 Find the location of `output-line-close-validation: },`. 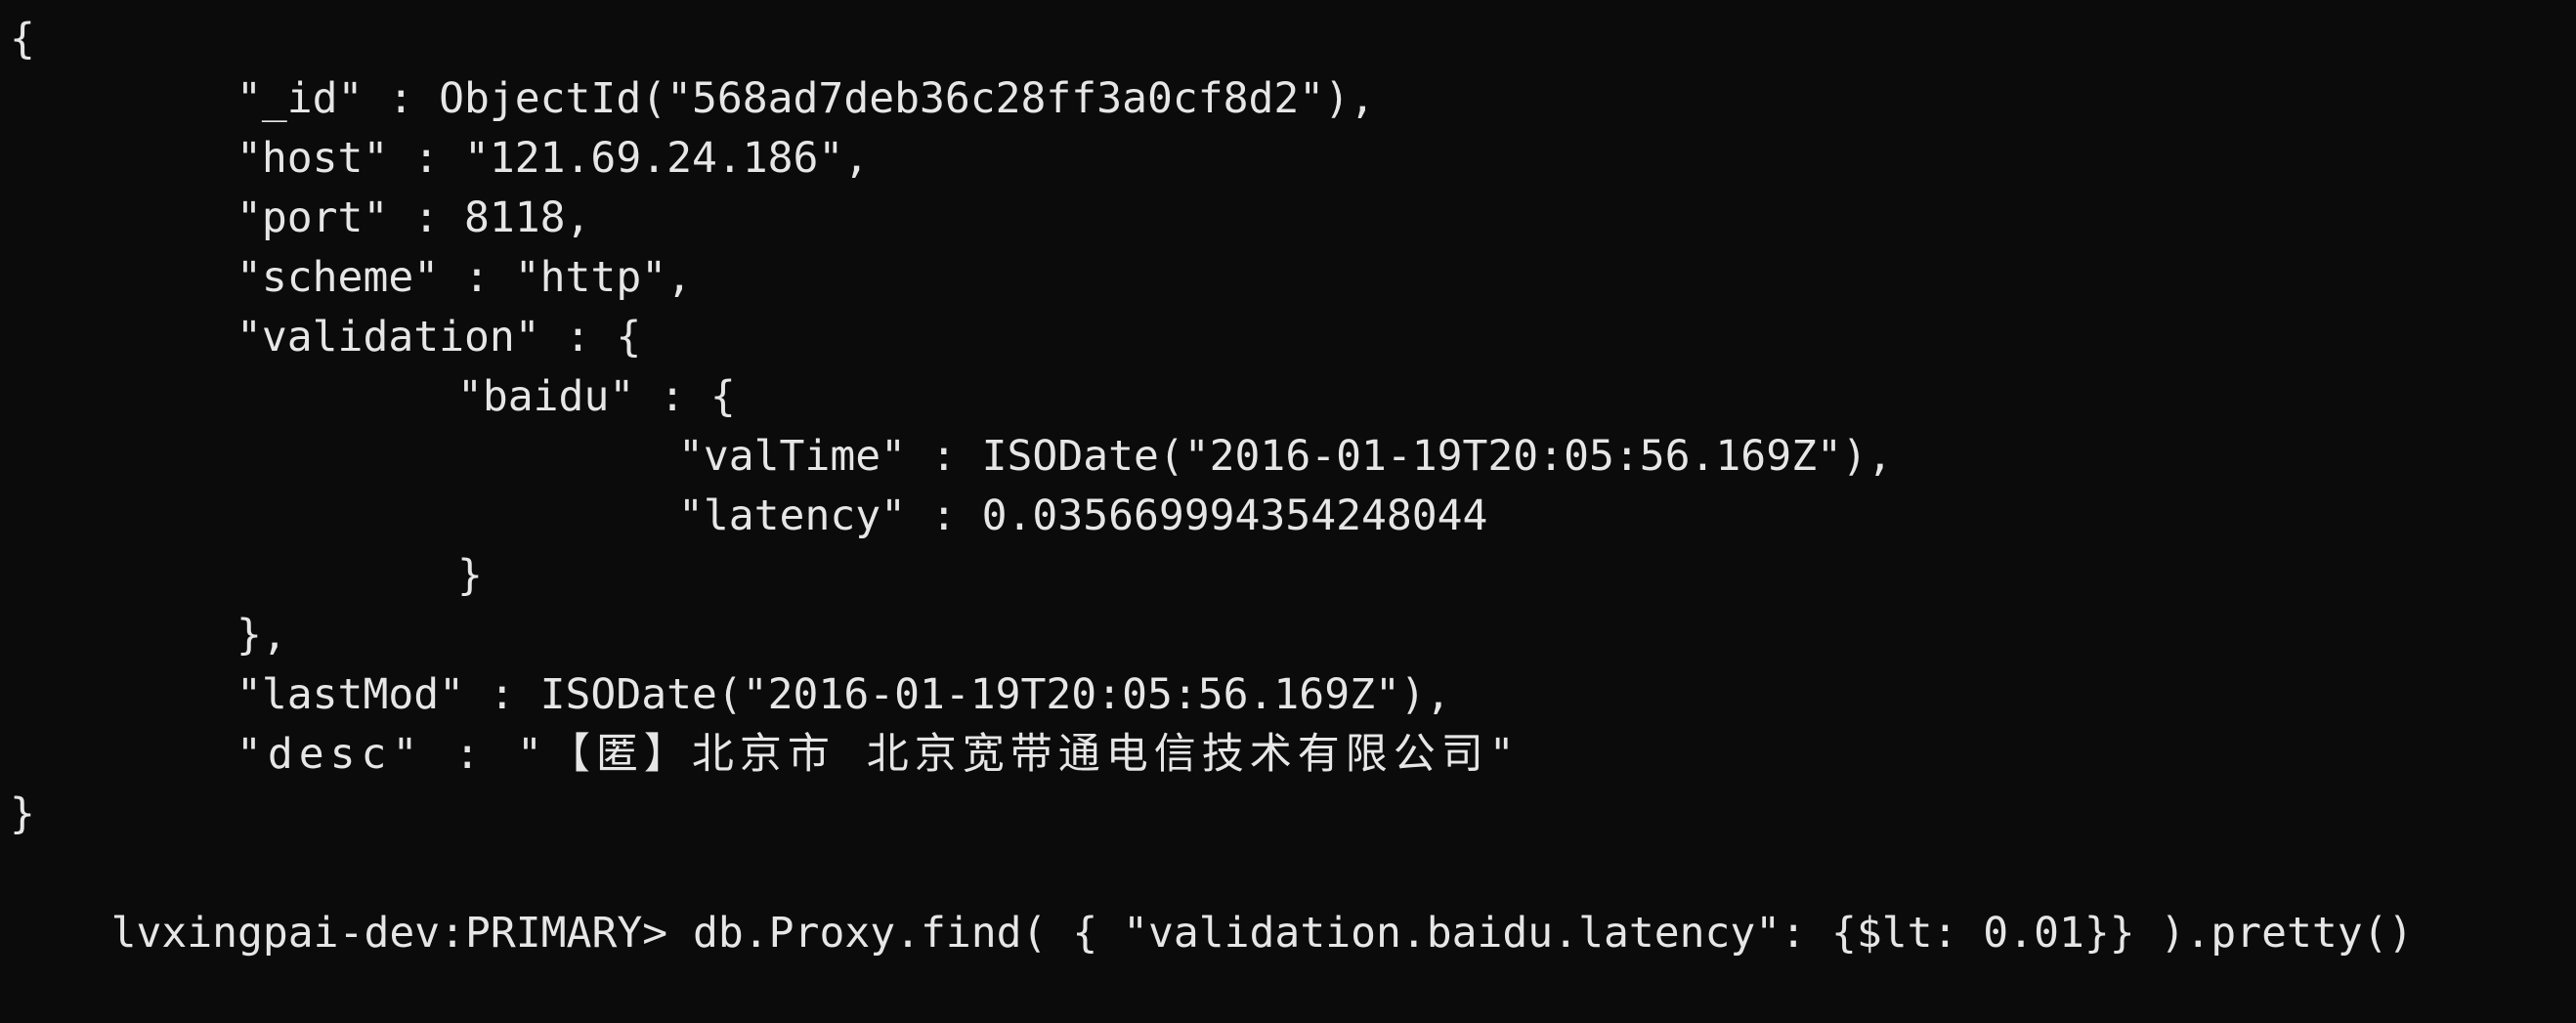

output-line-close-validation: }, is located at coordinates (261, 635).